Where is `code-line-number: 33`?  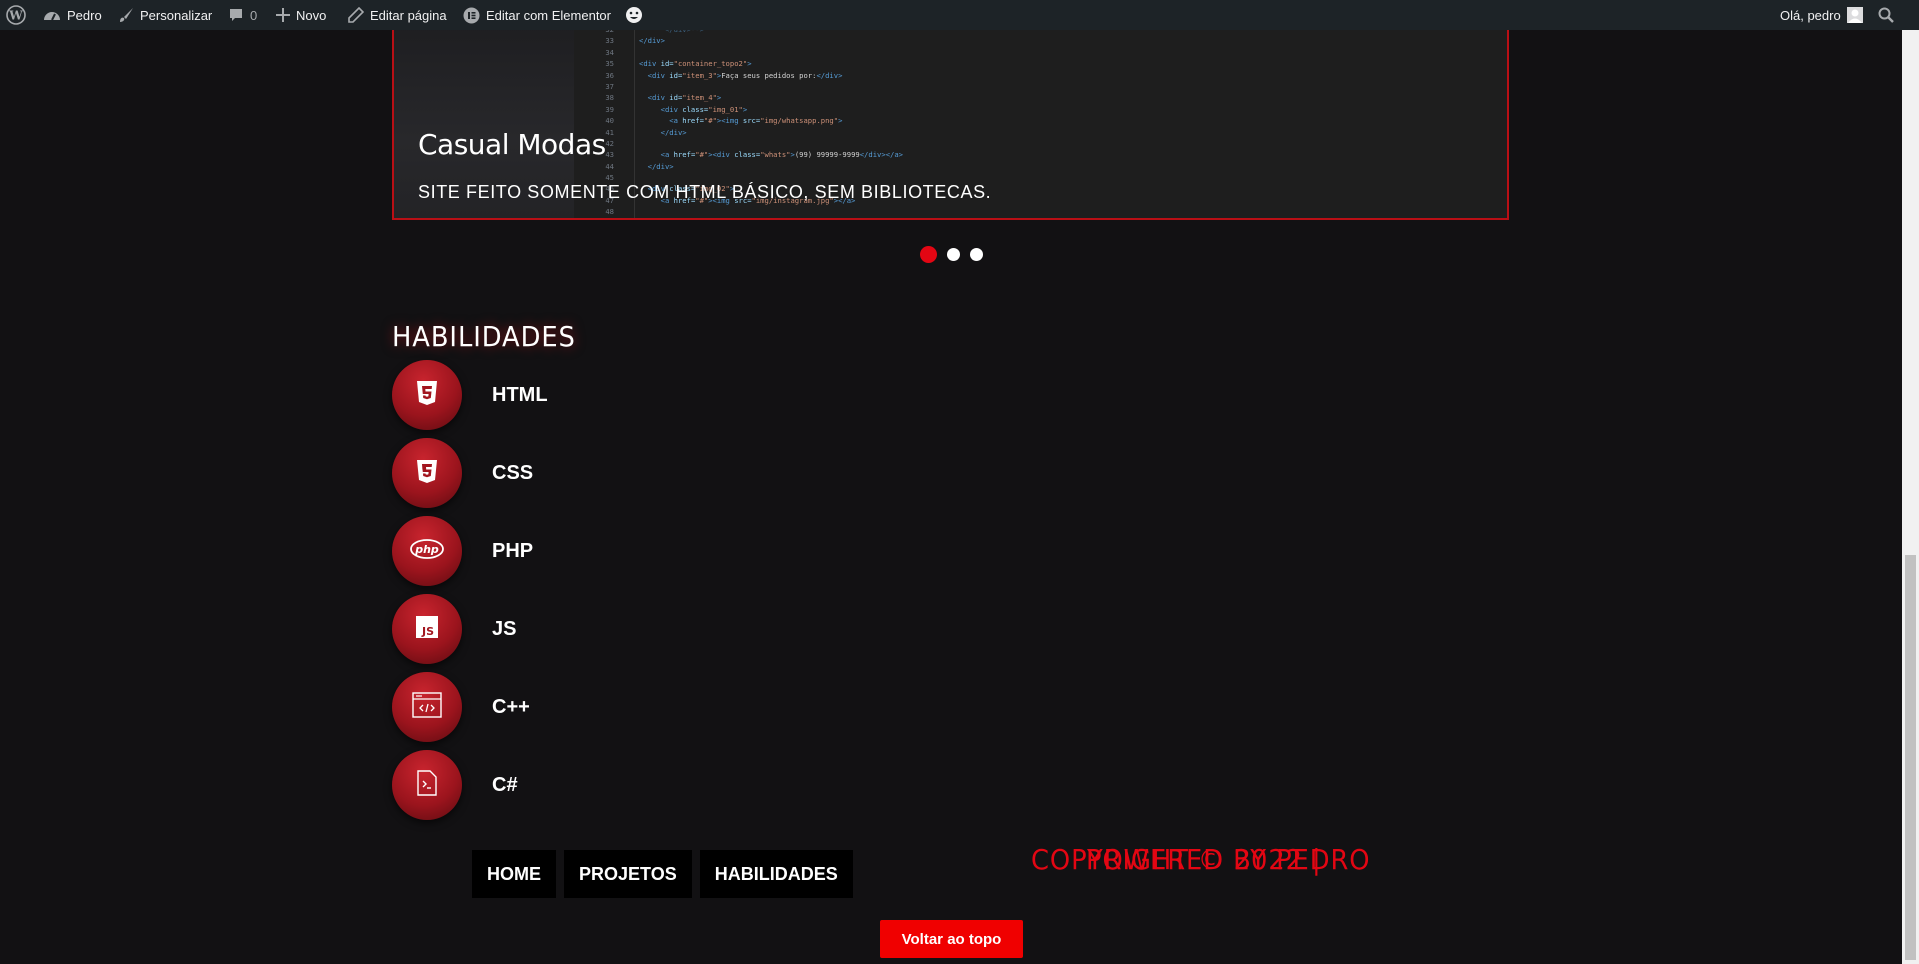 code-line-number: 33 is located at coordinates (609, 41).